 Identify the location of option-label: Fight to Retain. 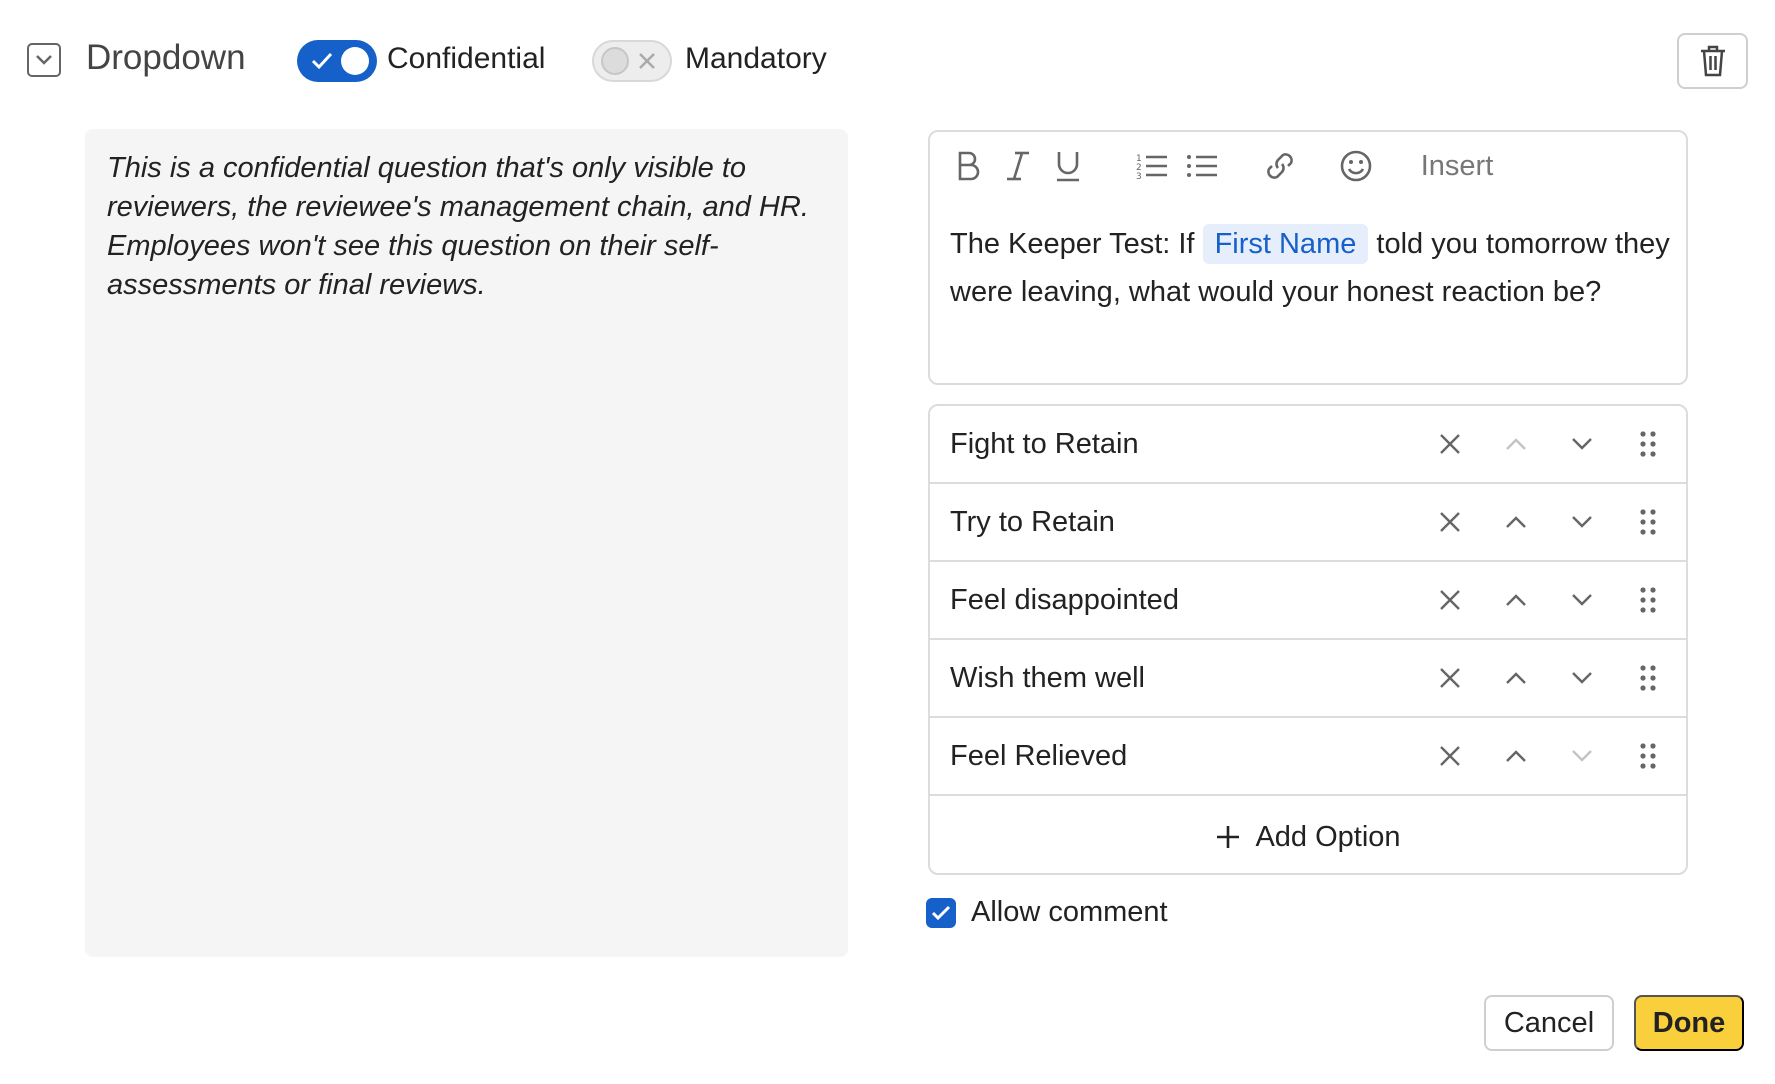
(1044, 444).